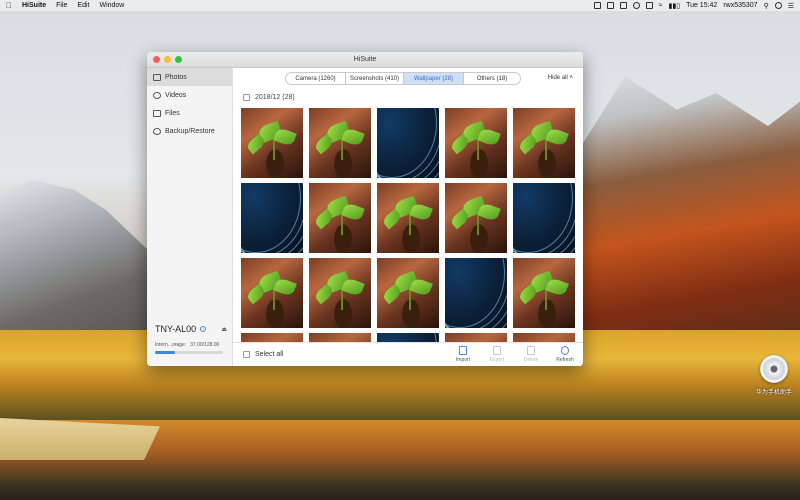 The width and height of the screenshot is (800, 500). I want to click on desktop-icon-hisuite: 华为手机助手, so click(774, 375).